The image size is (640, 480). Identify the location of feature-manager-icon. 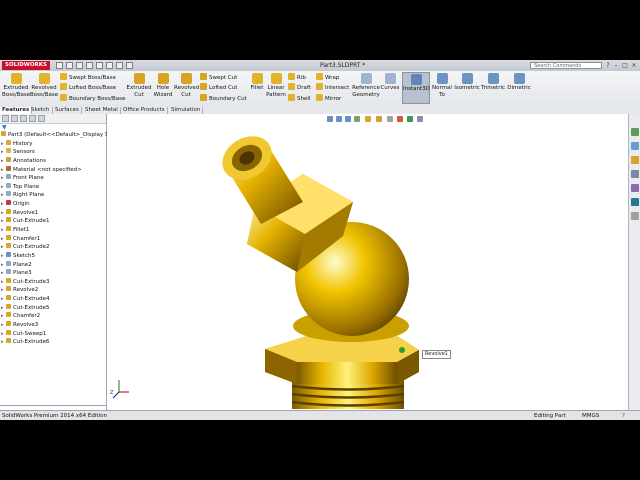
(5, 118).